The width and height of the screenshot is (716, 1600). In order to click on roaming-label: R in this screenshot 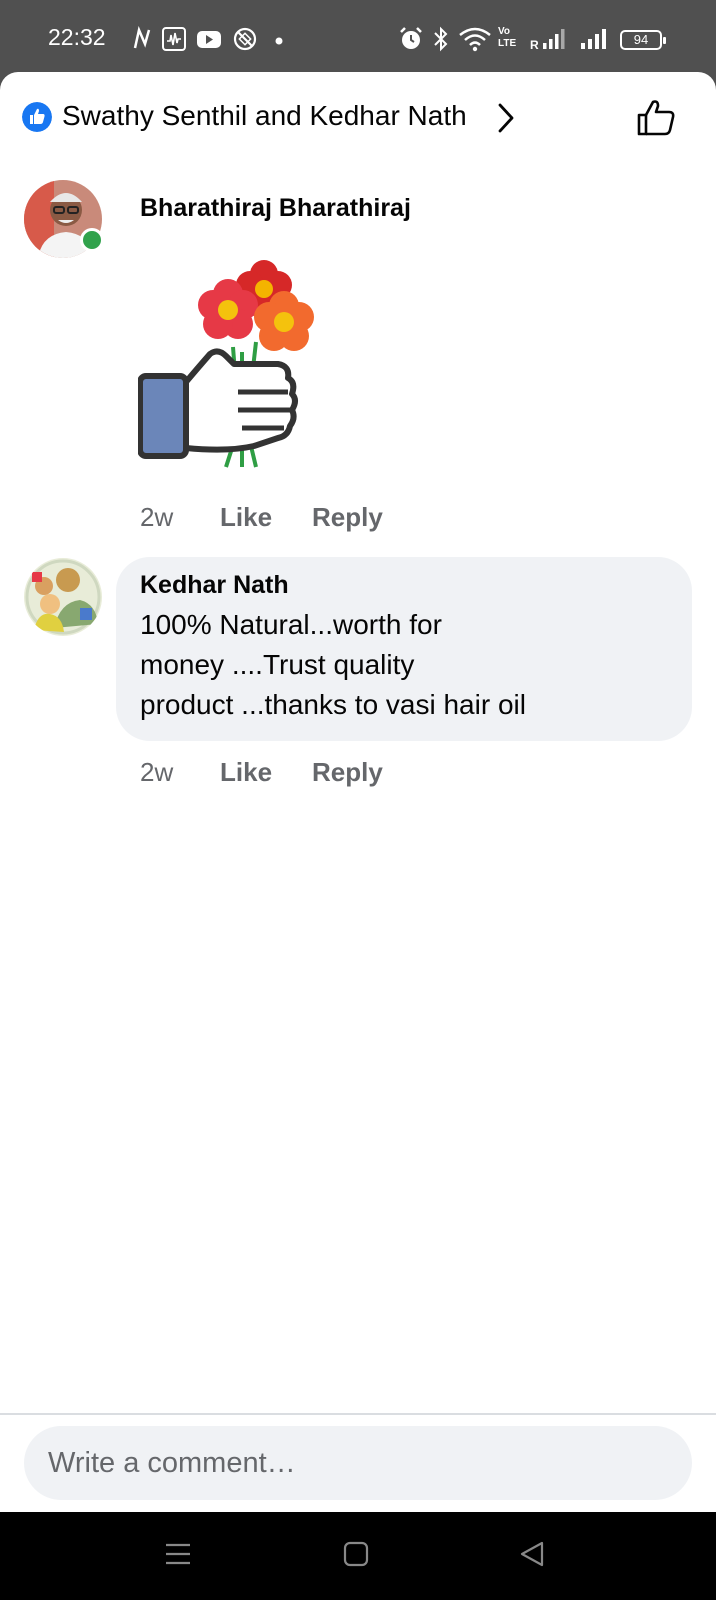, I will do `click(534, 45)`.